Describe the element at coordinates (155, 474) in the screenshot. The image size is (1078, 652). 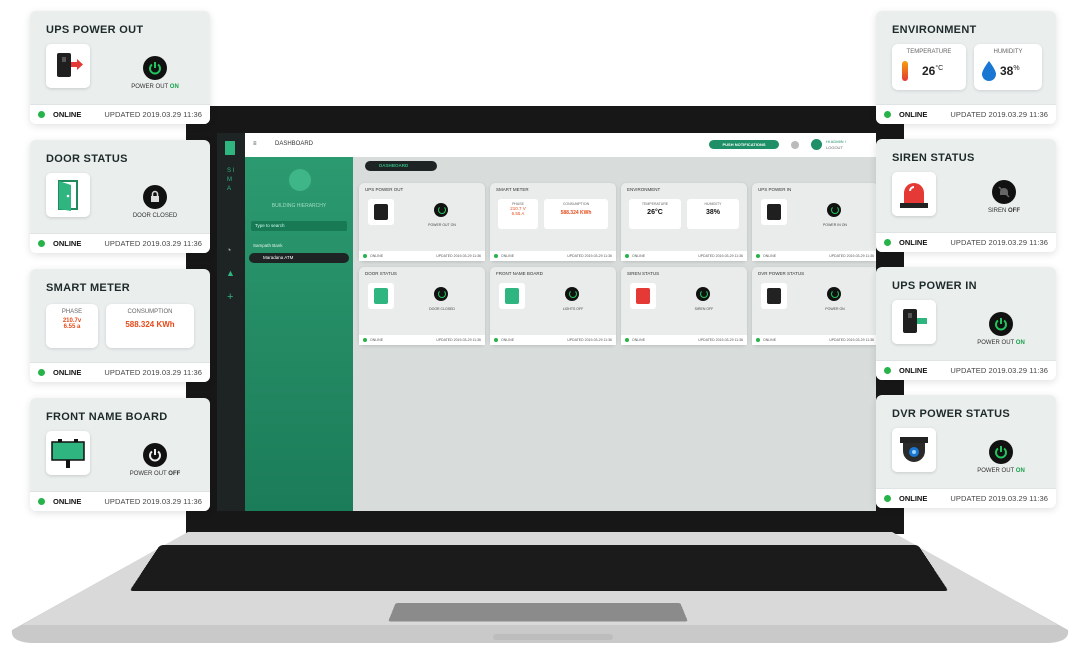
I see `power-status: POWER OUT OFF` at that location.